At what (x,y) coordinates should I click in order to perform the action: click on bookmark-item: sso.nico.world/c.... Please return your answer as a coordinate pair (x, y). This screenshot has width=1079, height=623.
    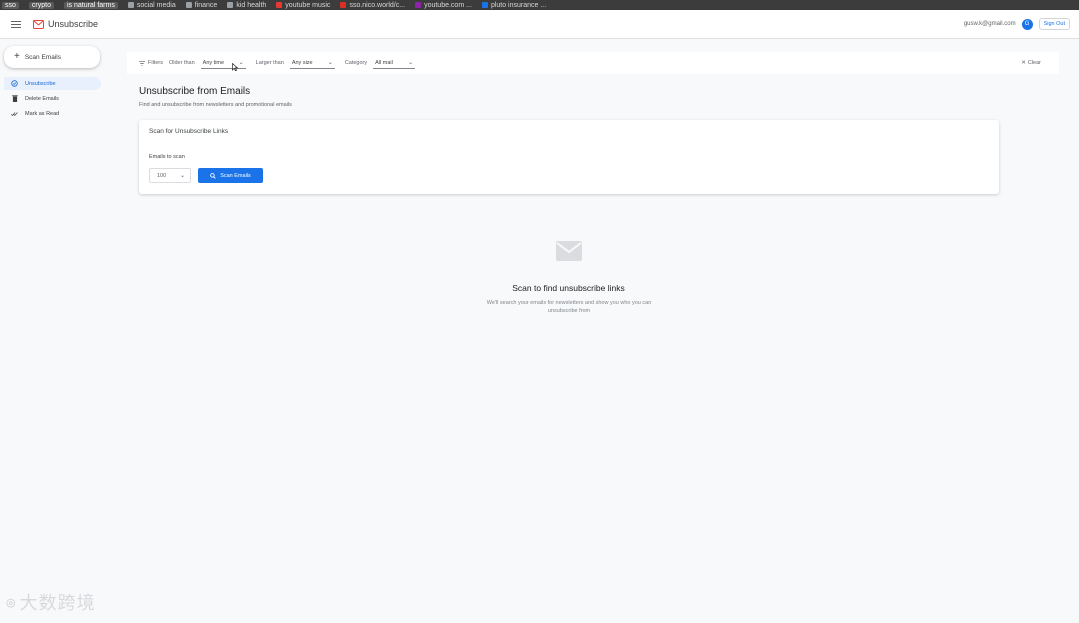
    Looking at the image, I should click on (372, 5).